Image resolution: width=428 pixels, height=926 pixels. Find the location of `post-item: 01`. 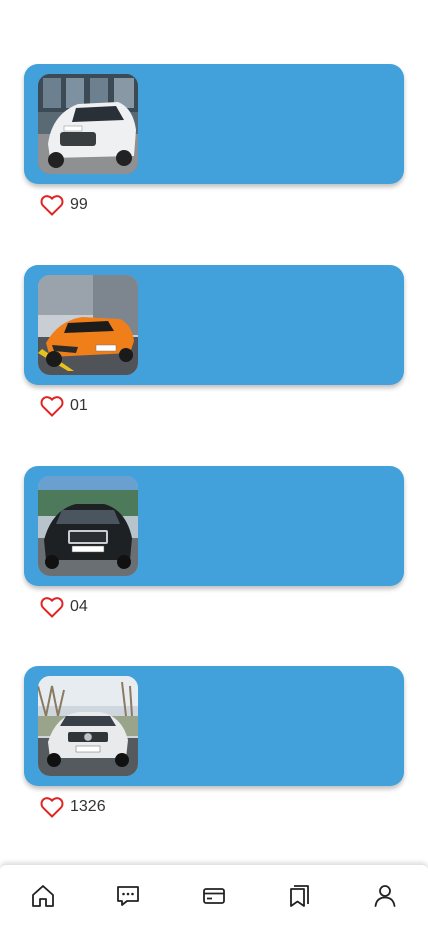

post-item: 01 is located at coordinates (214, 341).